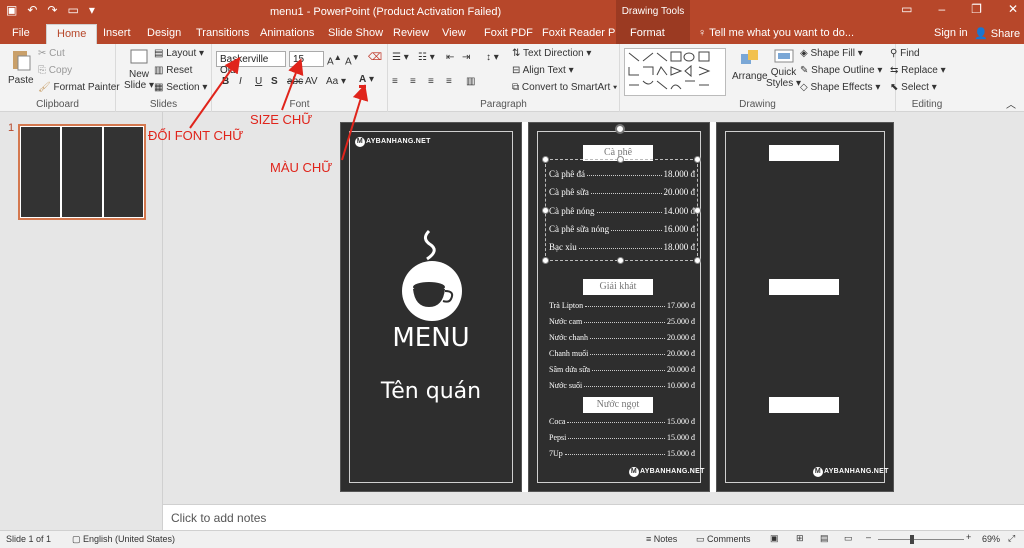 The image size is (1024, 548). I want to click on language-label: English (United States), so click(129, 539).